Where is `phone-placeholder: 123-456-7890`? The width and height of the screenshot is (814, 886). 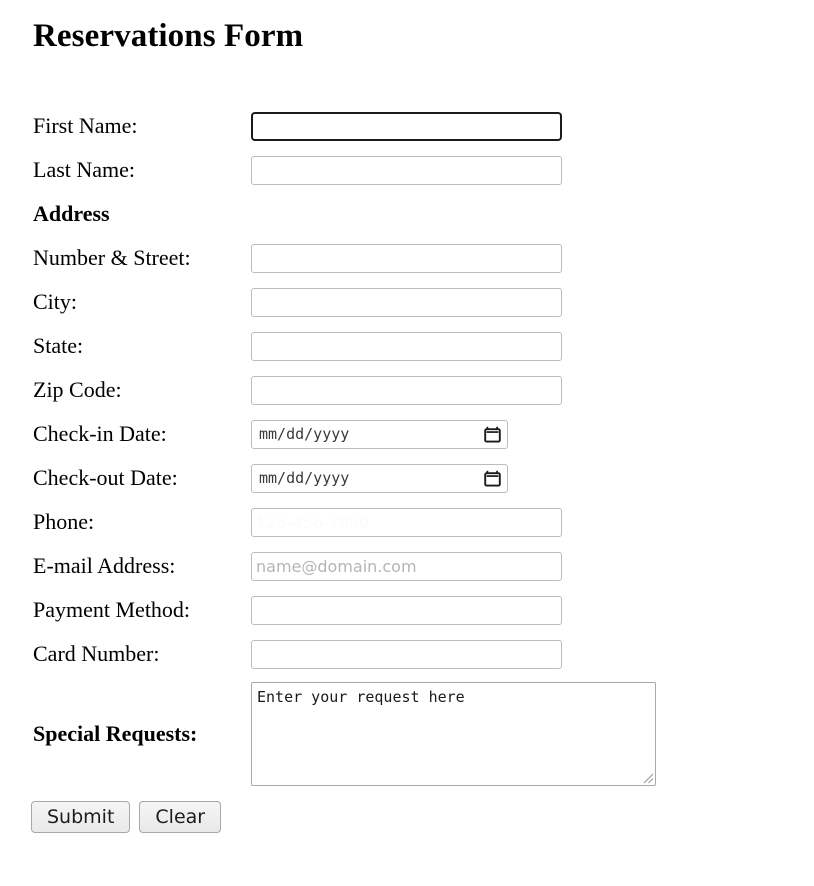 phone-placeholder: 123-456-7890 is located at coordinates (313, 522).